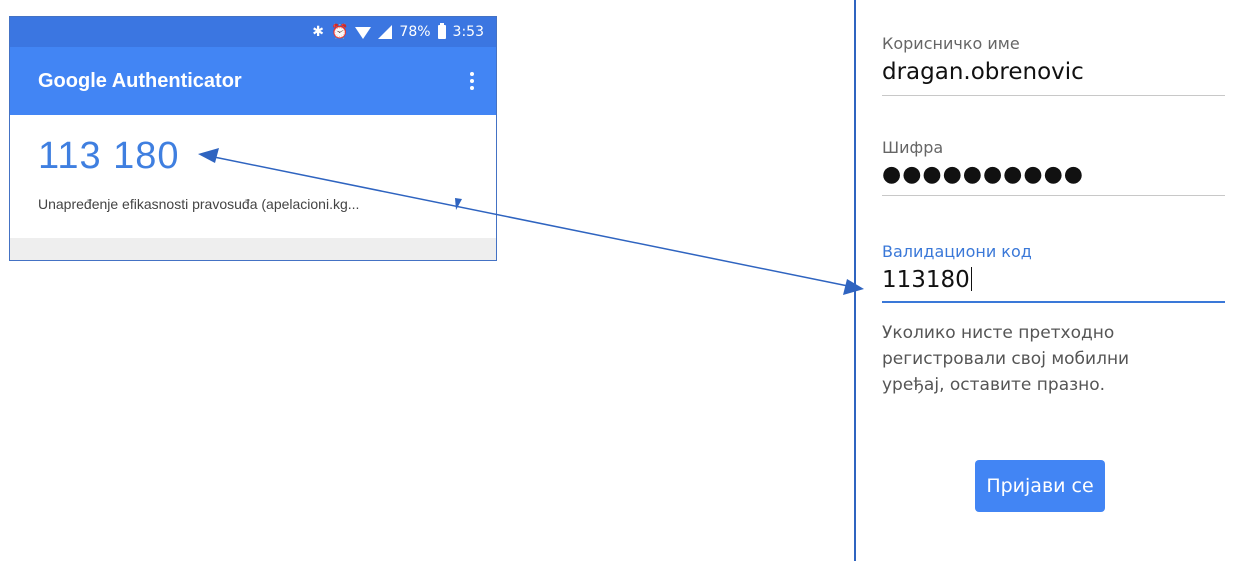  I want to click on password-input: ●●●●●●●●●●, so click(1053, 174).